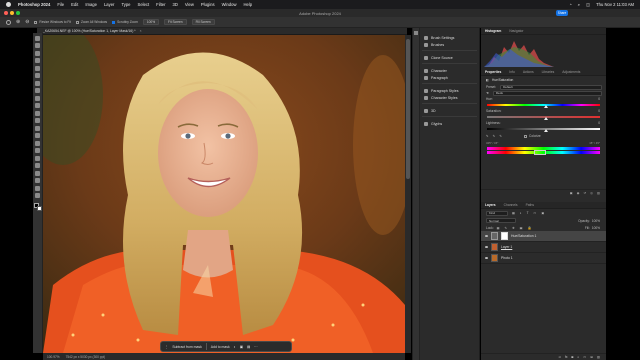 This screenshot has height=360, width=640. What do you see at coordinates (91, 22) in the screenshot?
I see `zoom-all-windows-checkbox: Zoom All Windows` at bounding box center [91, 22].